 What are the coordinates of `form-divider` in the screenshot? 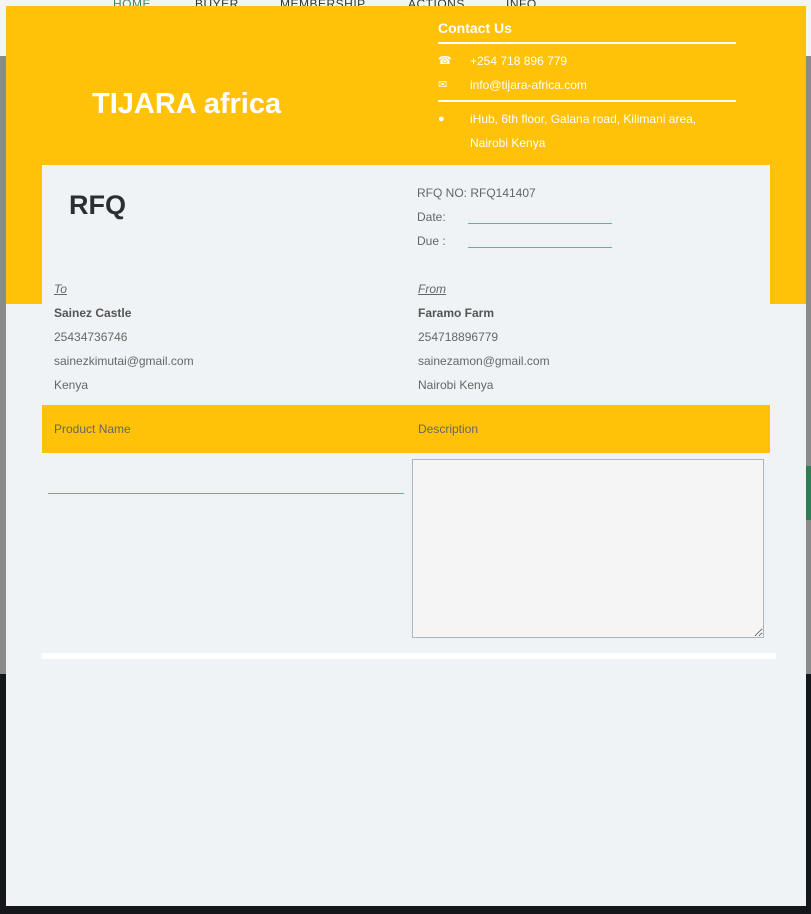 It's located at (409, 656).